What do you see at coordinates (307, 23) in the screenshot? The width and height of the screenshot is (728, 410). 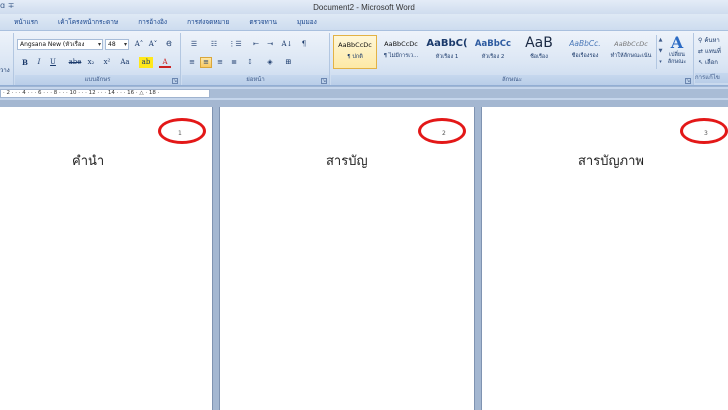 I see `tab-view: มุมมอง` at bounding box center [307, 23].